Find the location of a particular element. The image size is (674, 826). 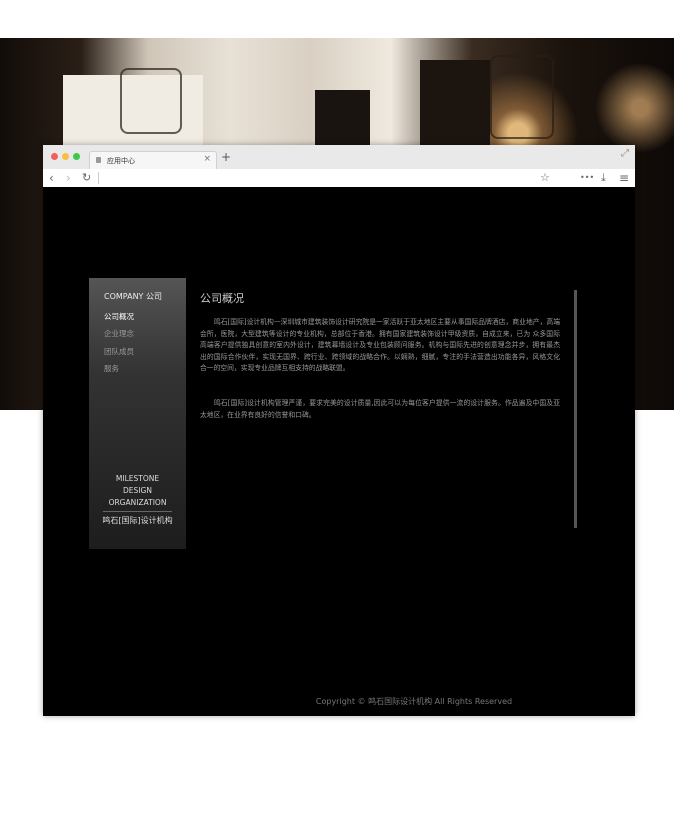

browser-tab: 应用中心 × is located at coordinates (153, 160).